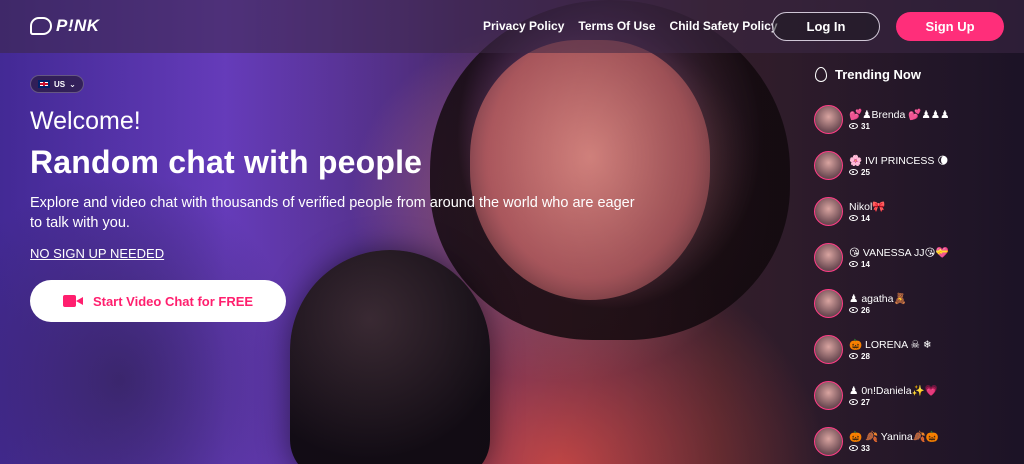  Describe the element at coordinates (78, 25) in the screenshot. I see `brand-logo-text: P!NK` at that location.